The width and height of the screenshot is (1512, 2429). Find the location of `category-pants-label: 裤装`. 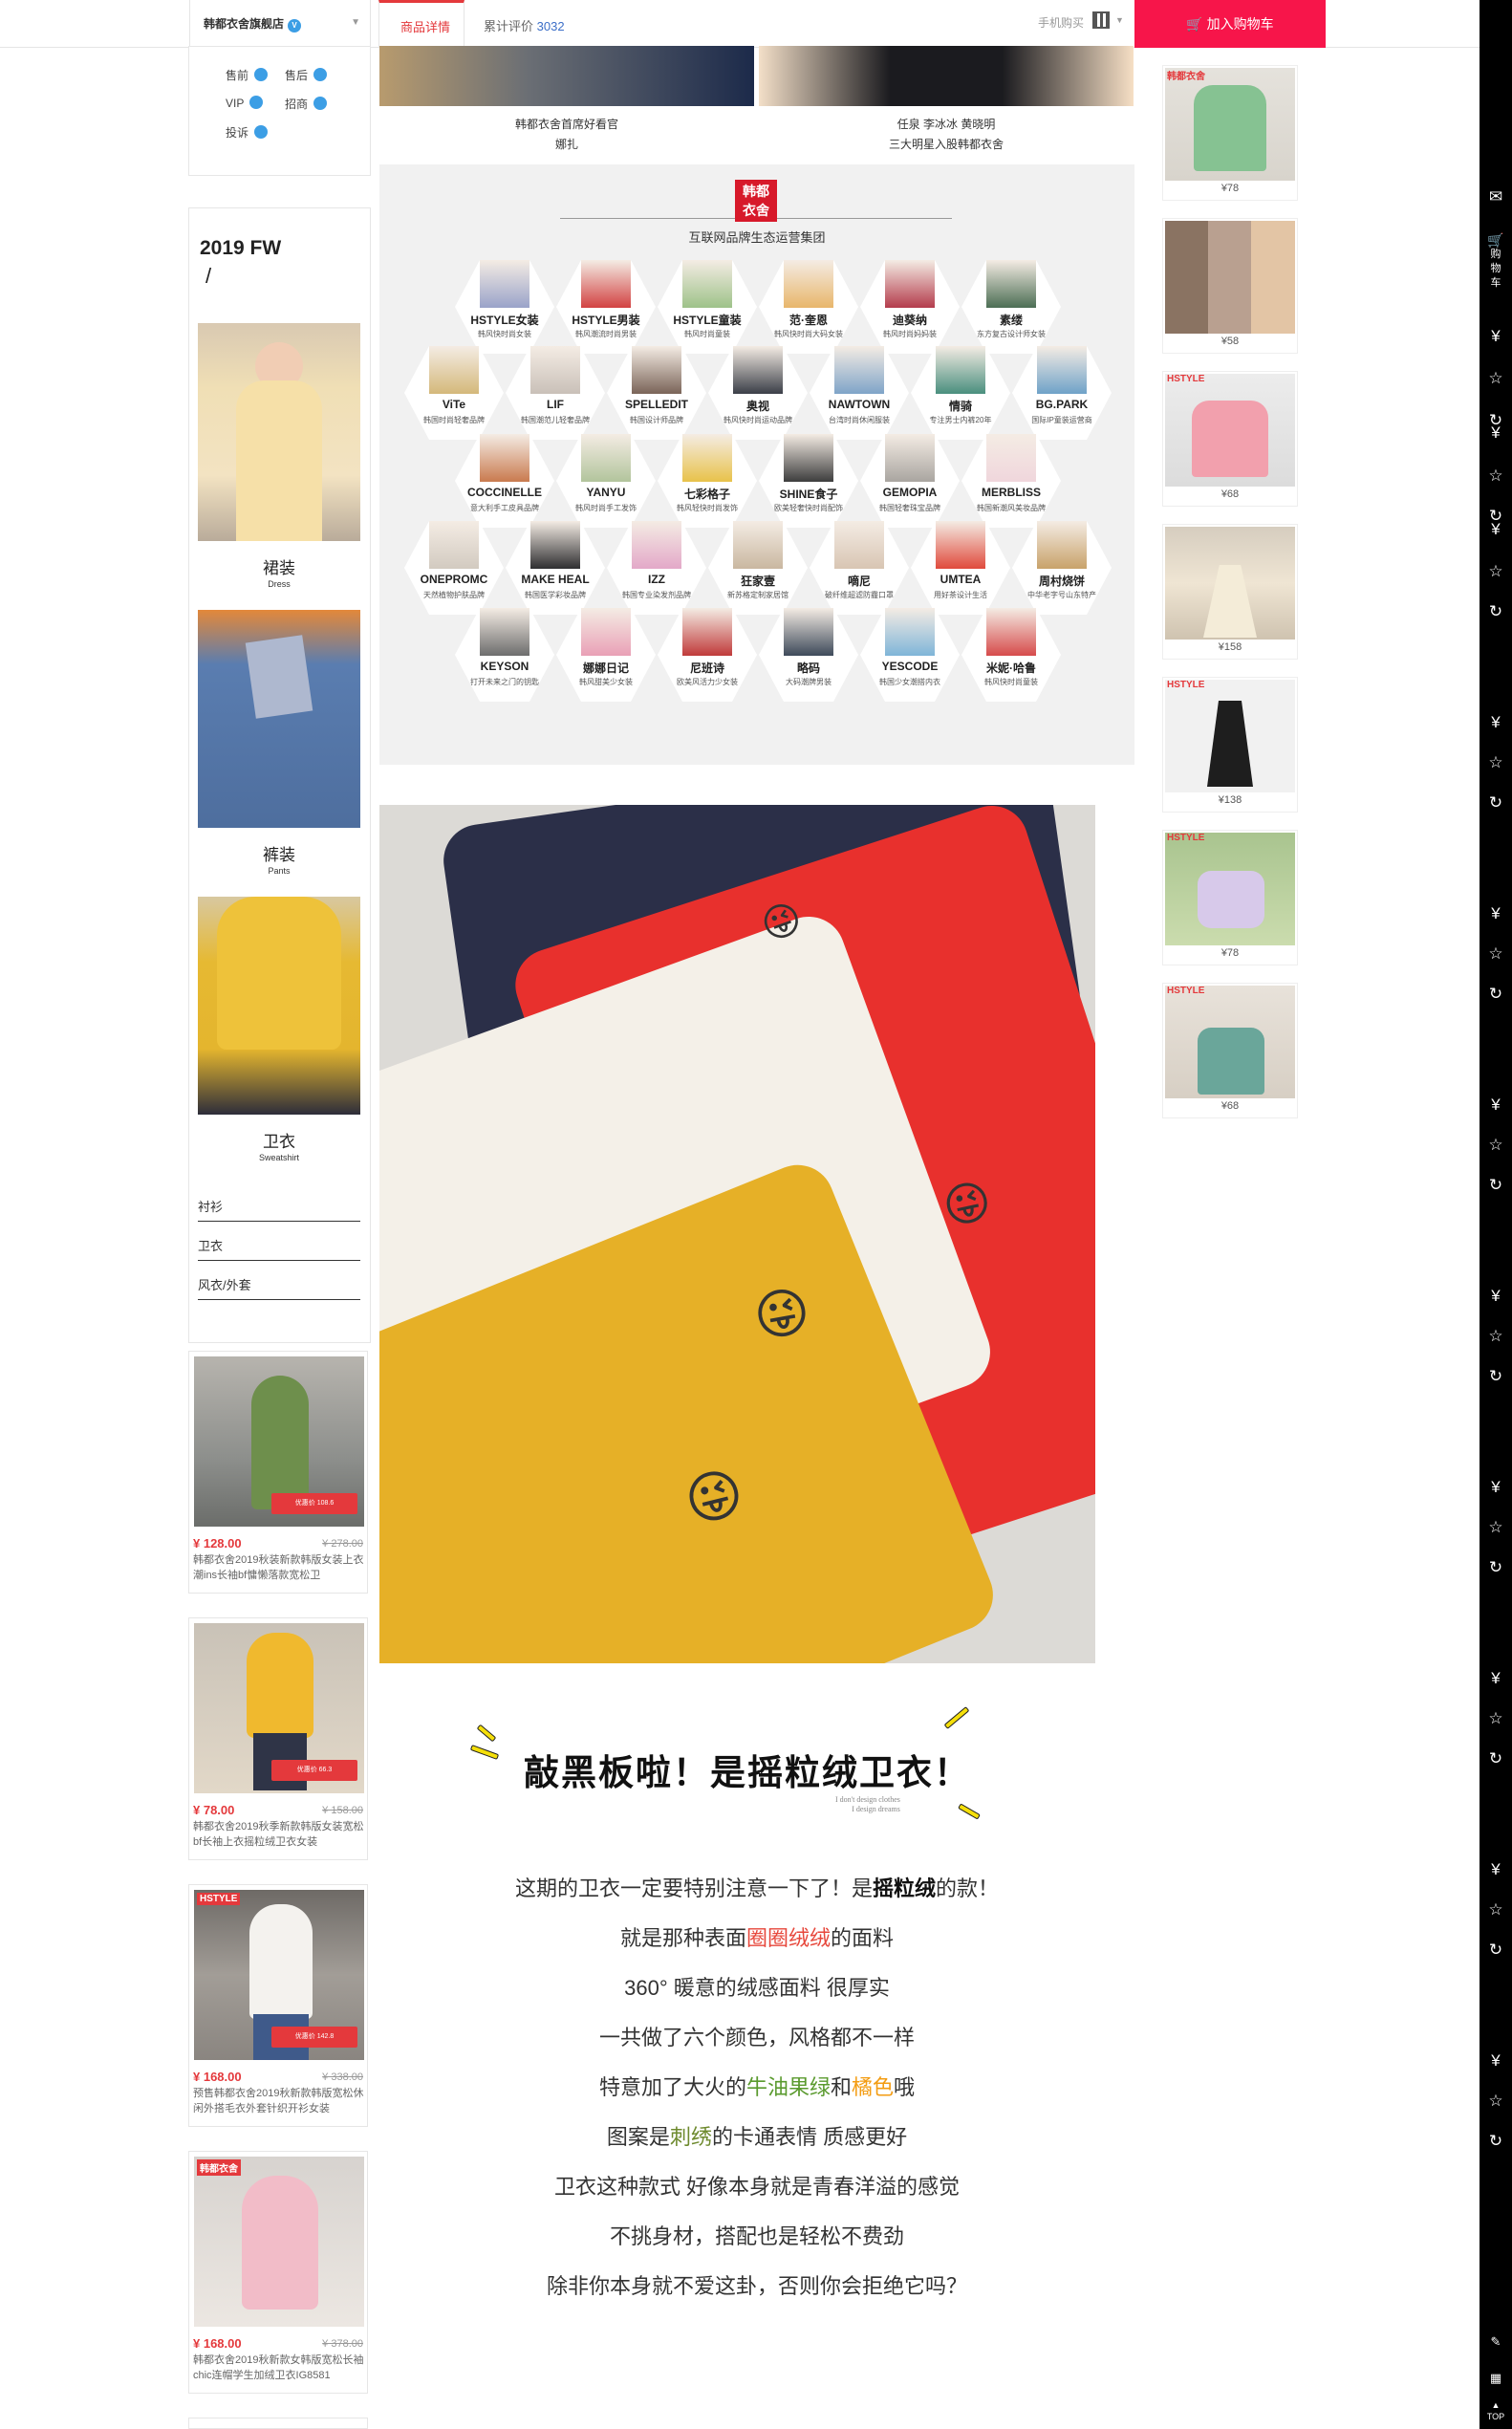

category-pants-label: 裤装 is located at coordinates (279, 853).